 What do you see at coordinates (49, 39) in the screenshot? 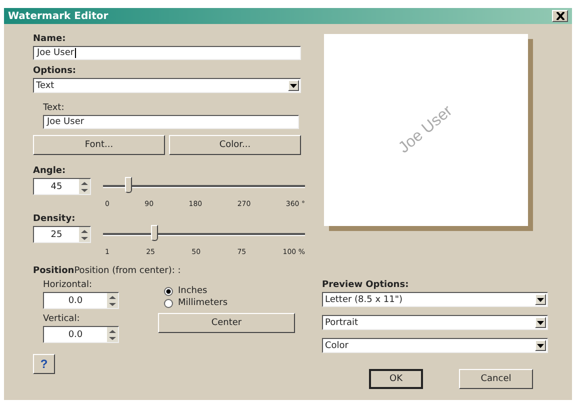
I see `name-label: Name:` at bounding box center [49, 39].